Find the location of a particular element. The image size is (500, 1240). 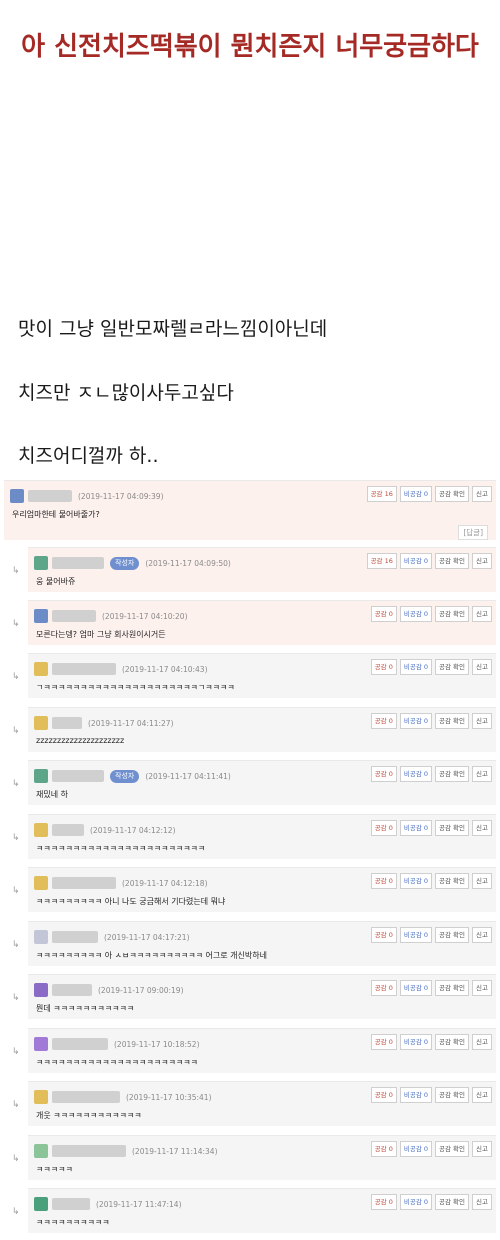

comment-timestamp: (2019-11-17 04:10:20) is located at coordinates (145, 616).